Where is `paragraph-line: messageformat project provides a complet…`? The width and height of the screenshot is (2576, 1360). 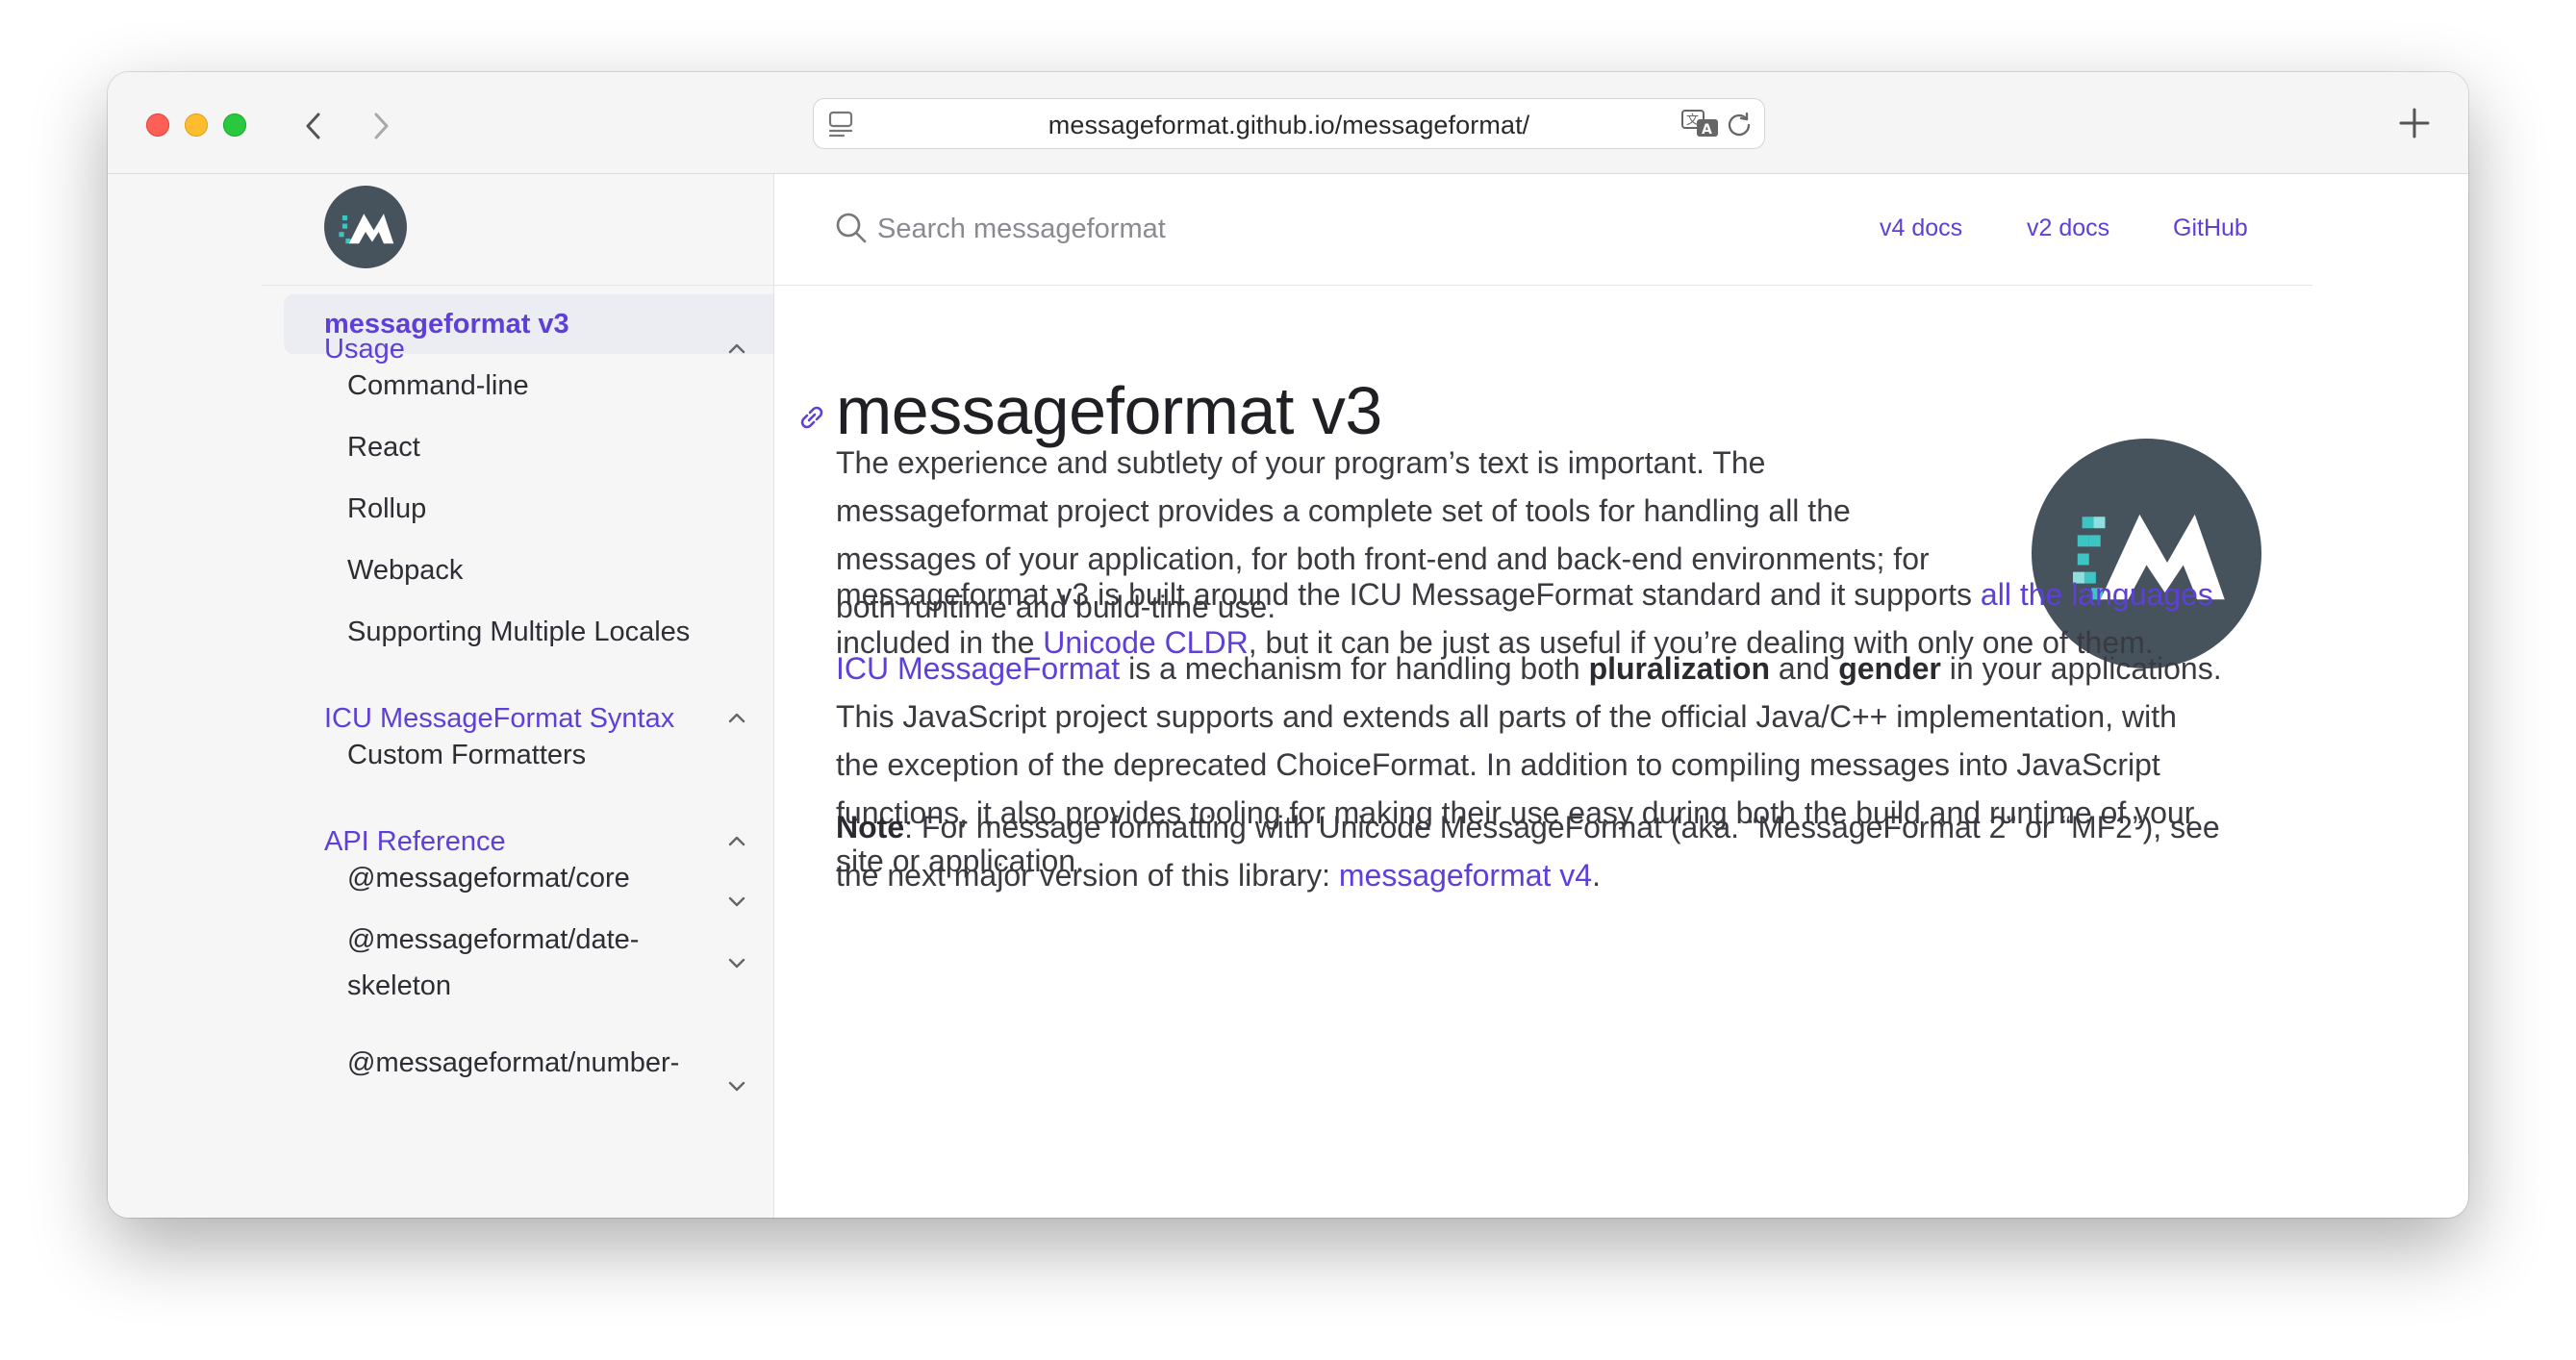 paragraph-line: messageformat project provides a complet… is located at coordinates (1343, 511).